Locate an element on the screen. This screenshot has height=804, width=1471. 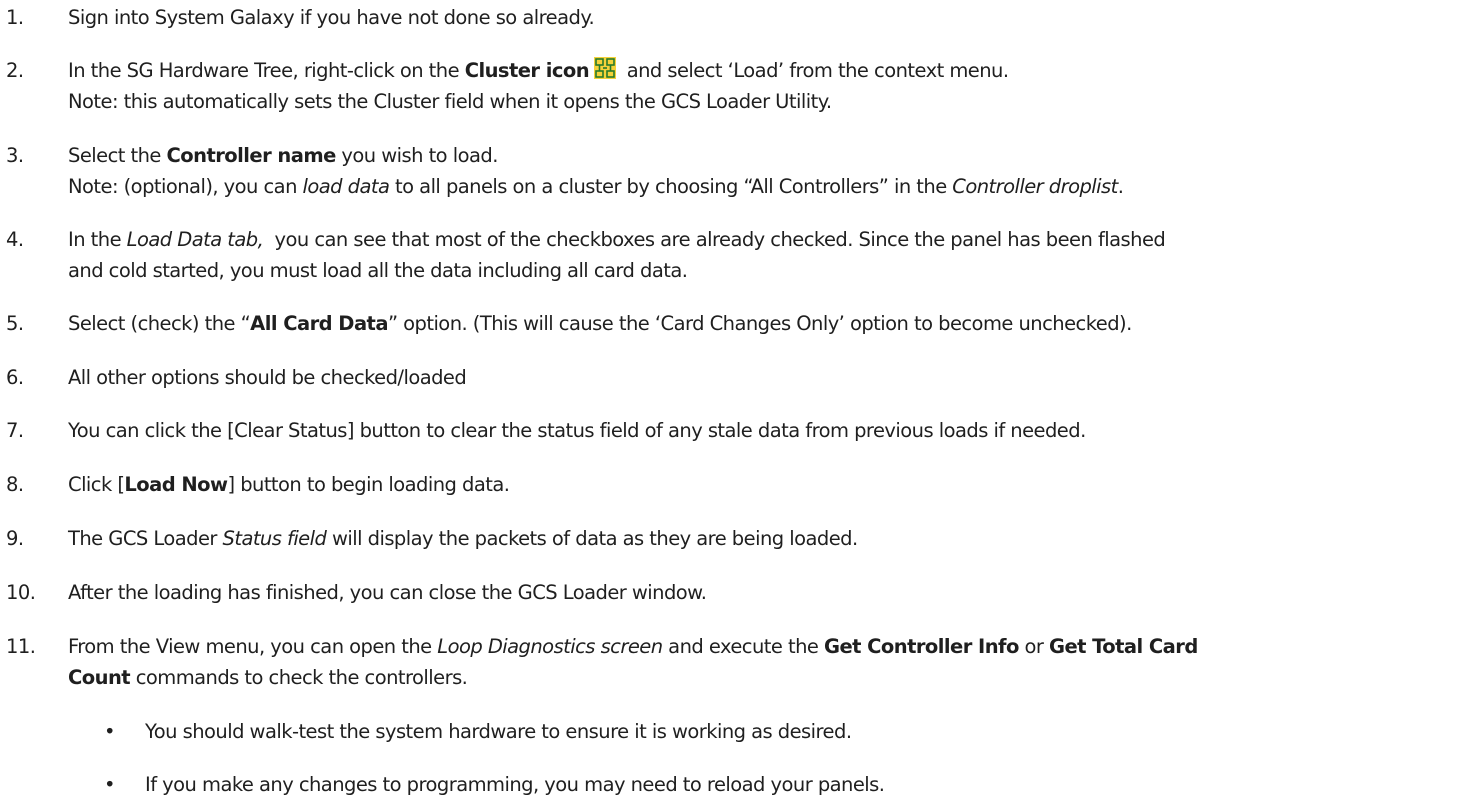
step-number: 1. is located at coordinates (15, 17).